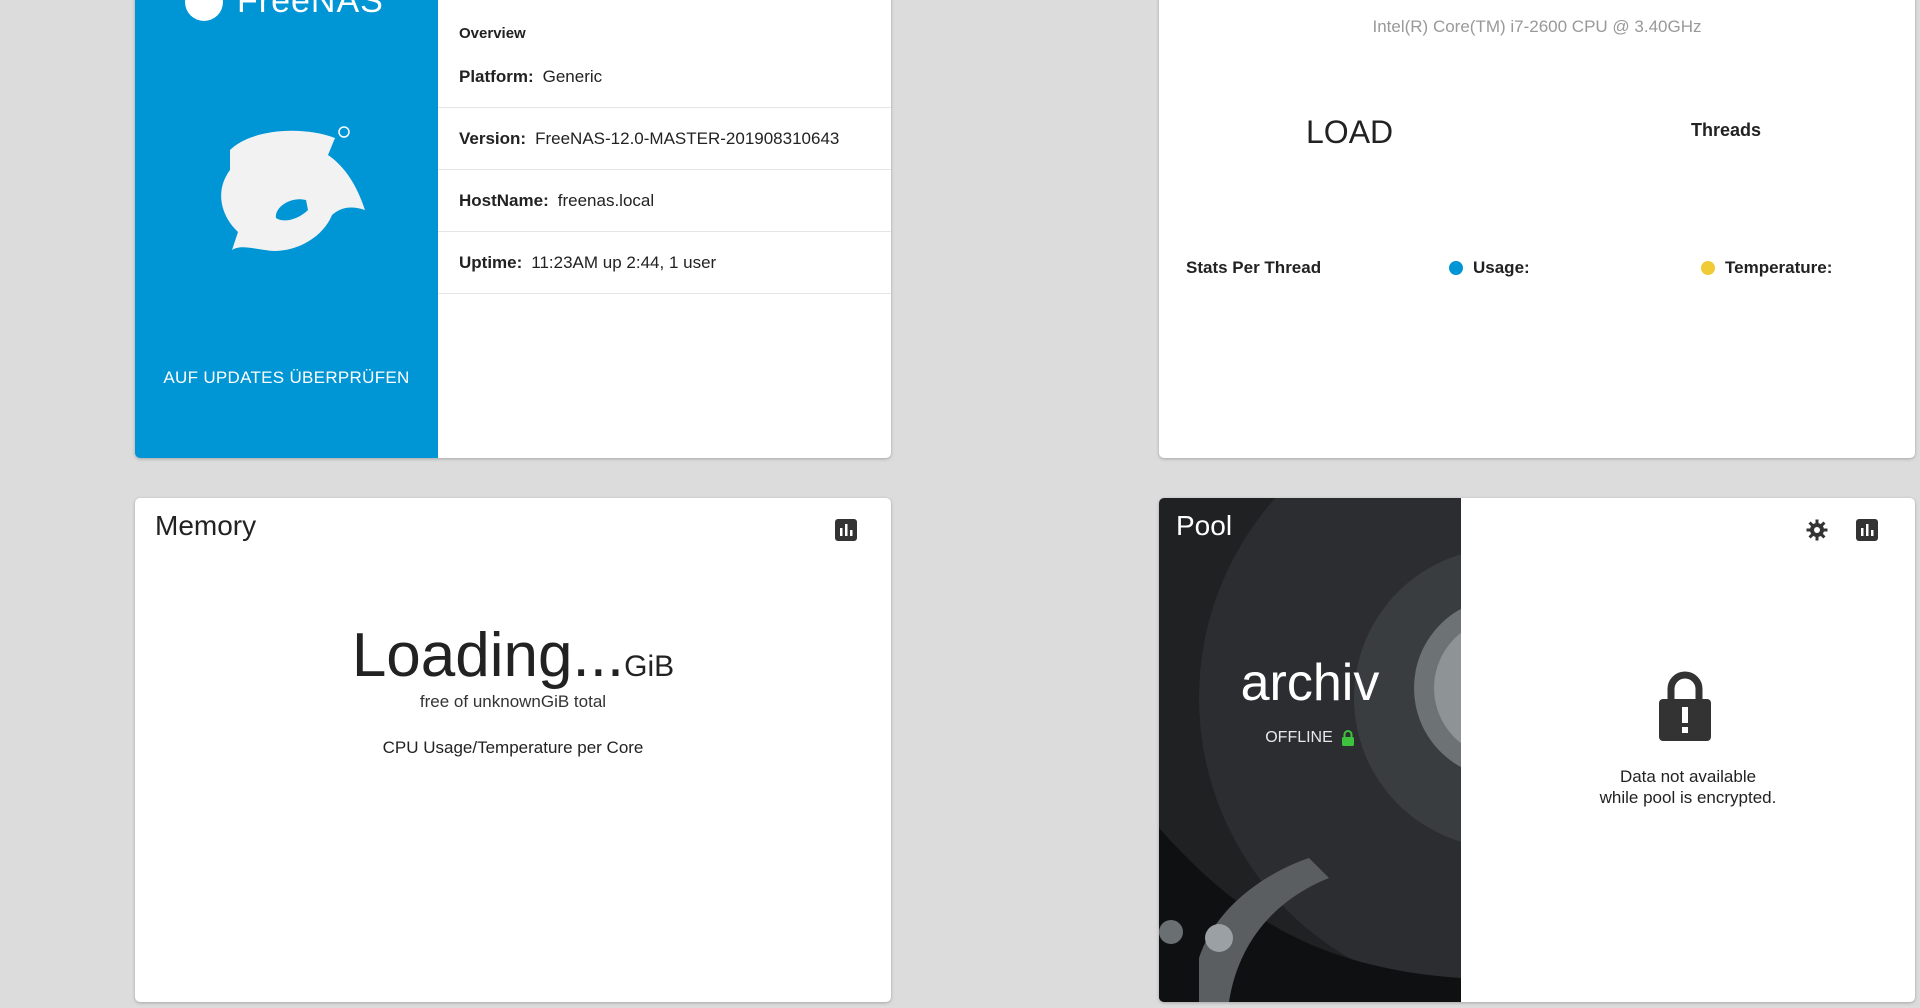  Describe the element at coordinates (286, 378) in the screenshot. I see `check-updates-button: AUF UPDATES ÜBERPRÜFEN` at that location.